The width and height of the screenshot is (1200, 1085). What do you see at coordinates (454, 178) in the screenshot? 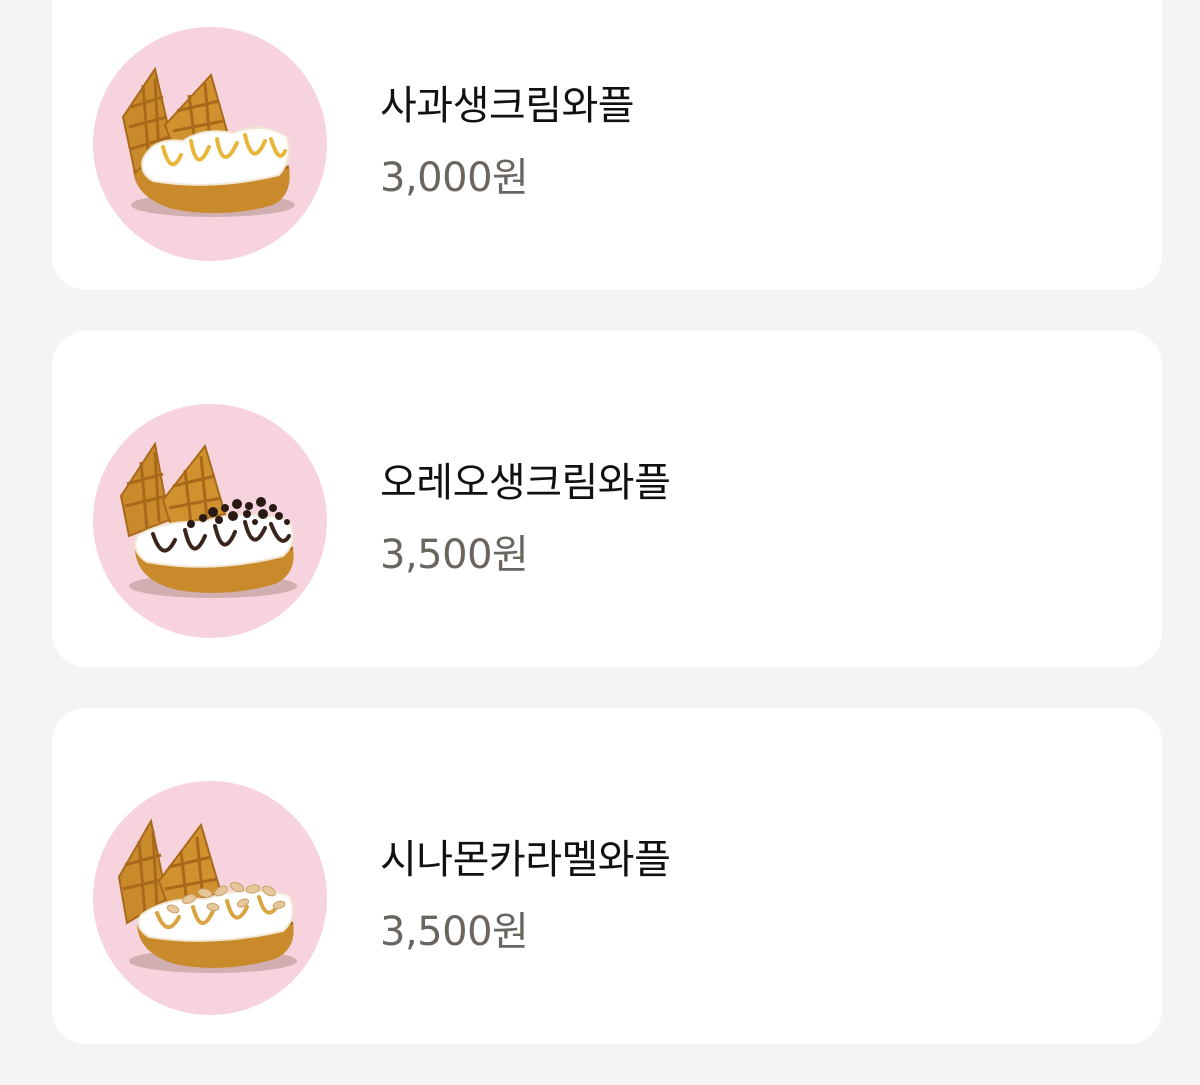
I see `menu-item-price: 3,000원` at bounding box center [454, 178].